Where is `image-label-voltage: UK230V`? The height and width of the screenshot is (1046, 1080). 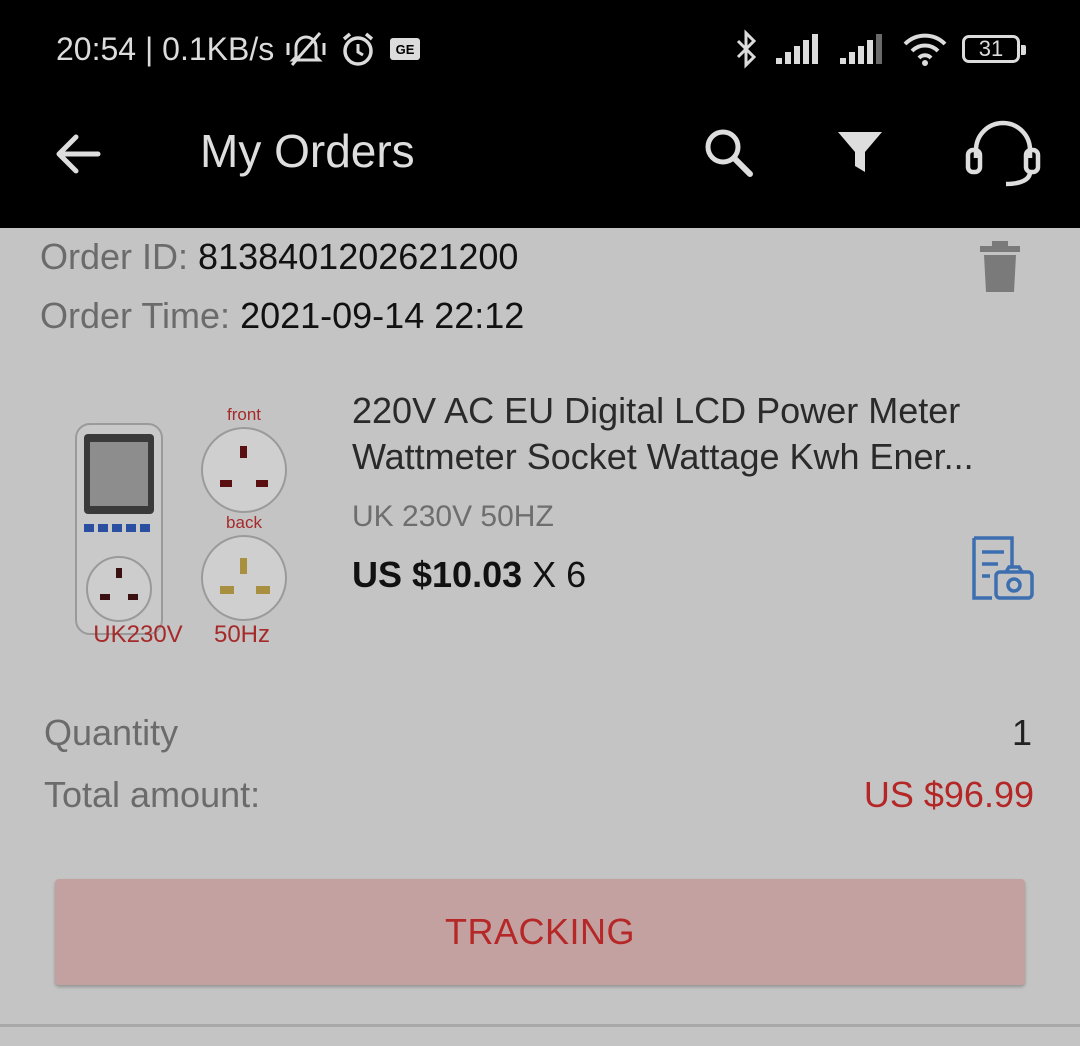
image-label-voltage: UK230V is located at coordinates (137, 634).